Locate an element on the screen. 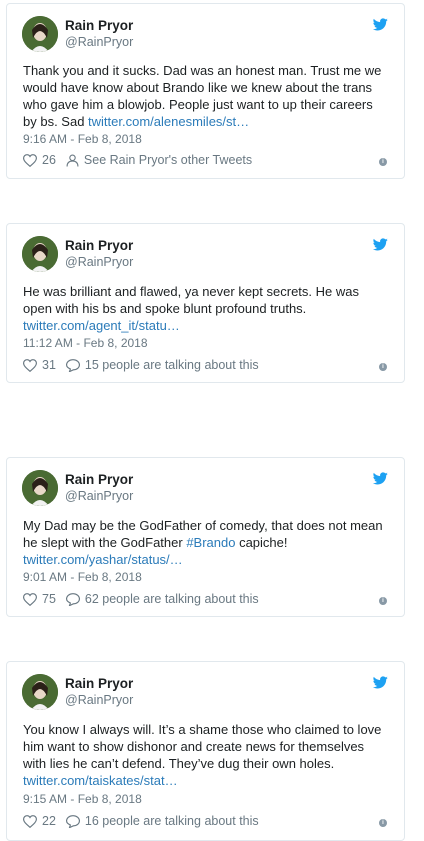  conversation-label: 62 people are talking about this is located at coordinates (171, 599).